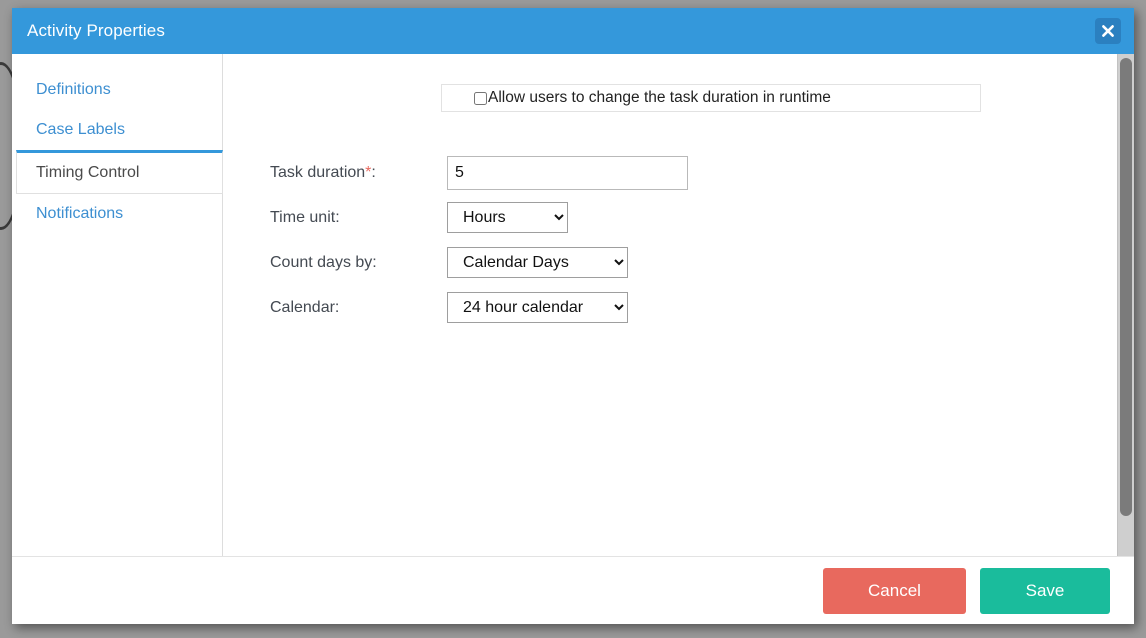  Describe the element at coordinates (507, 217) in the screenshot. I see `time-unit-select: Hours` at that location.